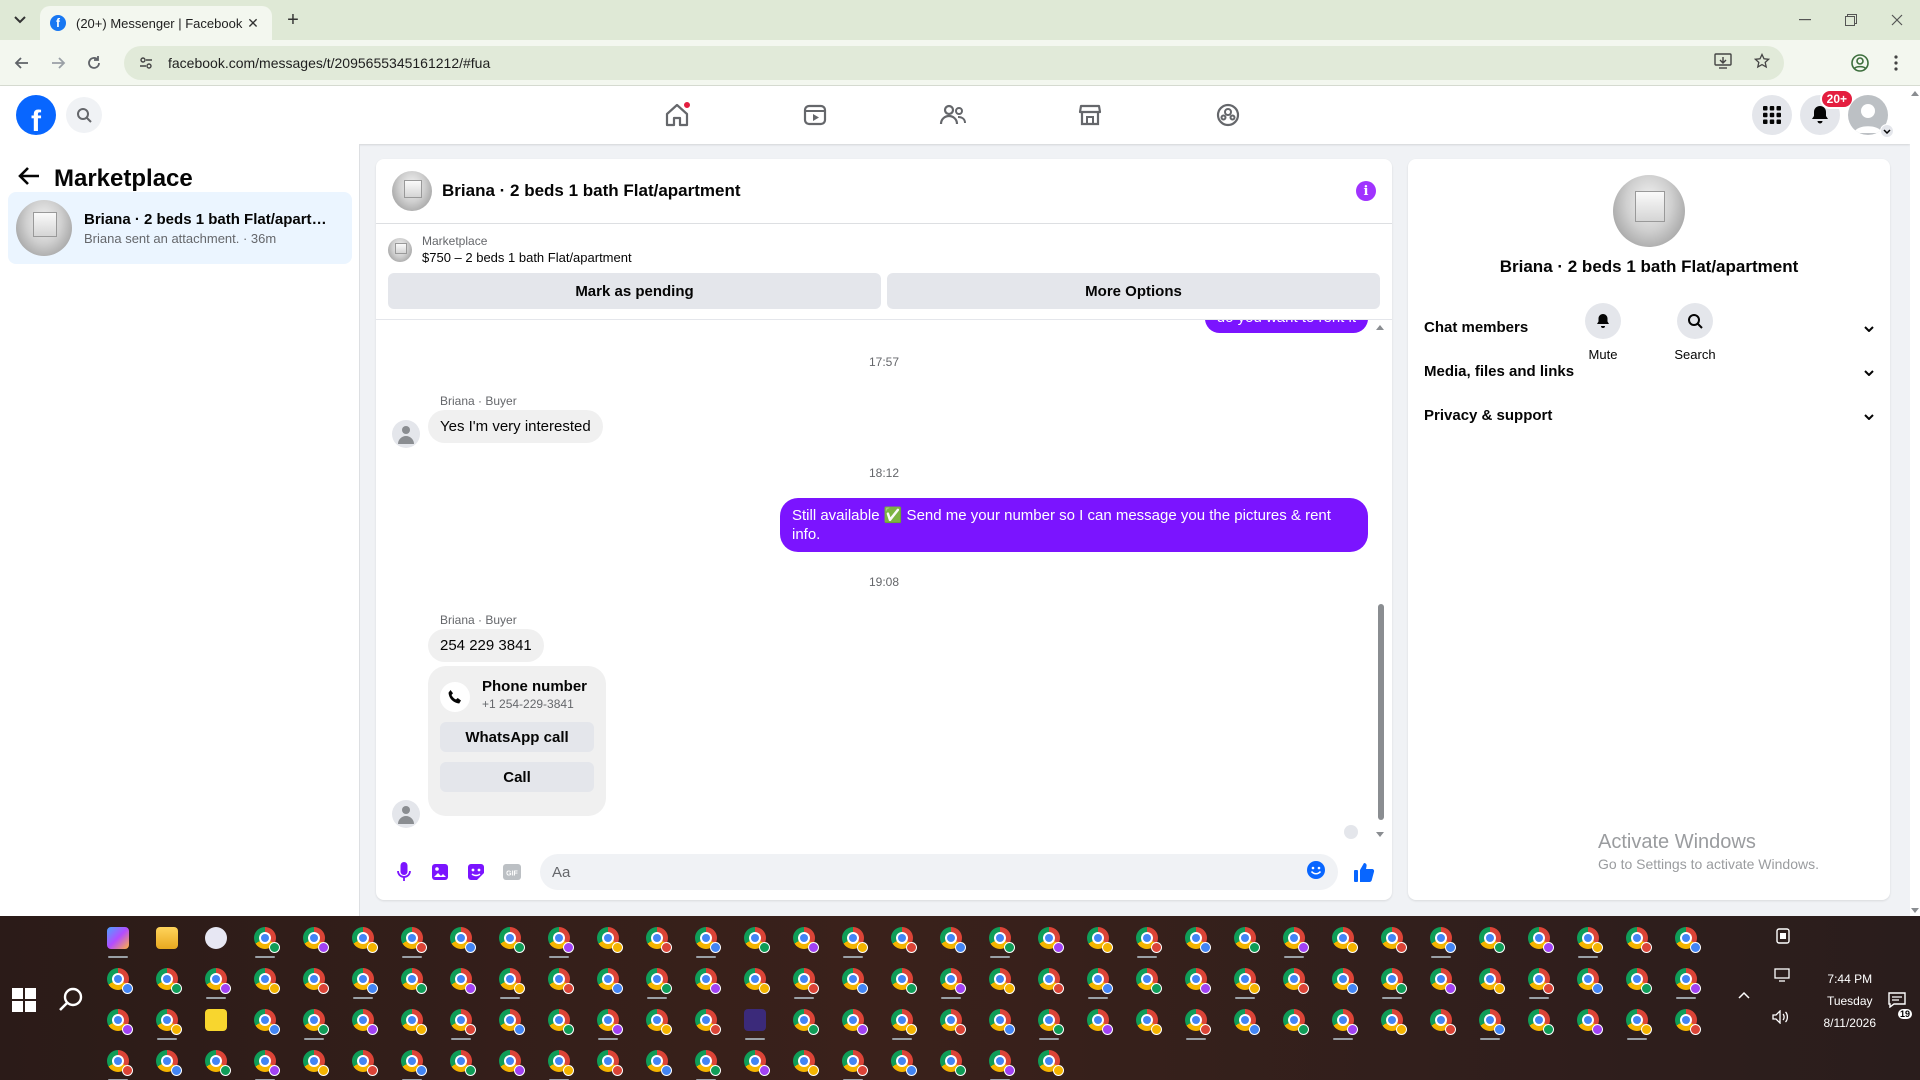 This screenshot has width=1920, height=1080. Describe the element at coordinates (1783, 937) in the screenshot. I see `tablet-mode-icon` at that location.